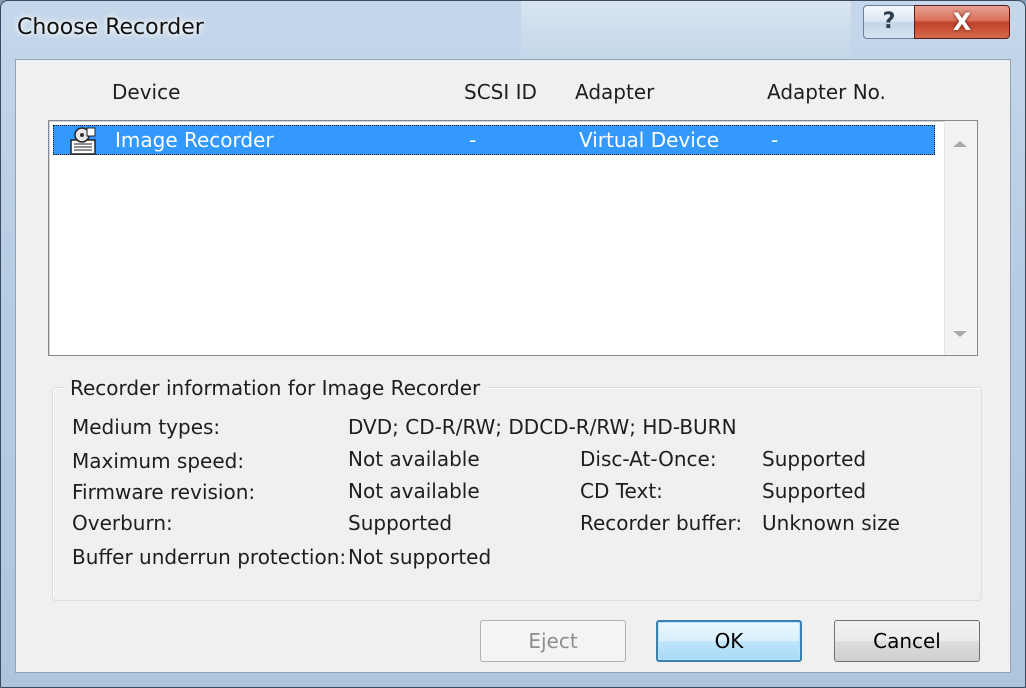  What do you see at coordinates (686, 29) in the screenshot?
I see `background-window-glimpse` at bounding box center [686, 29].